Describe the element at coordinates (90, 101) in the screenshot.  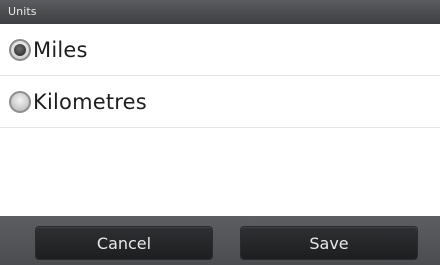
I see `option-label: Kilometres` at that location.